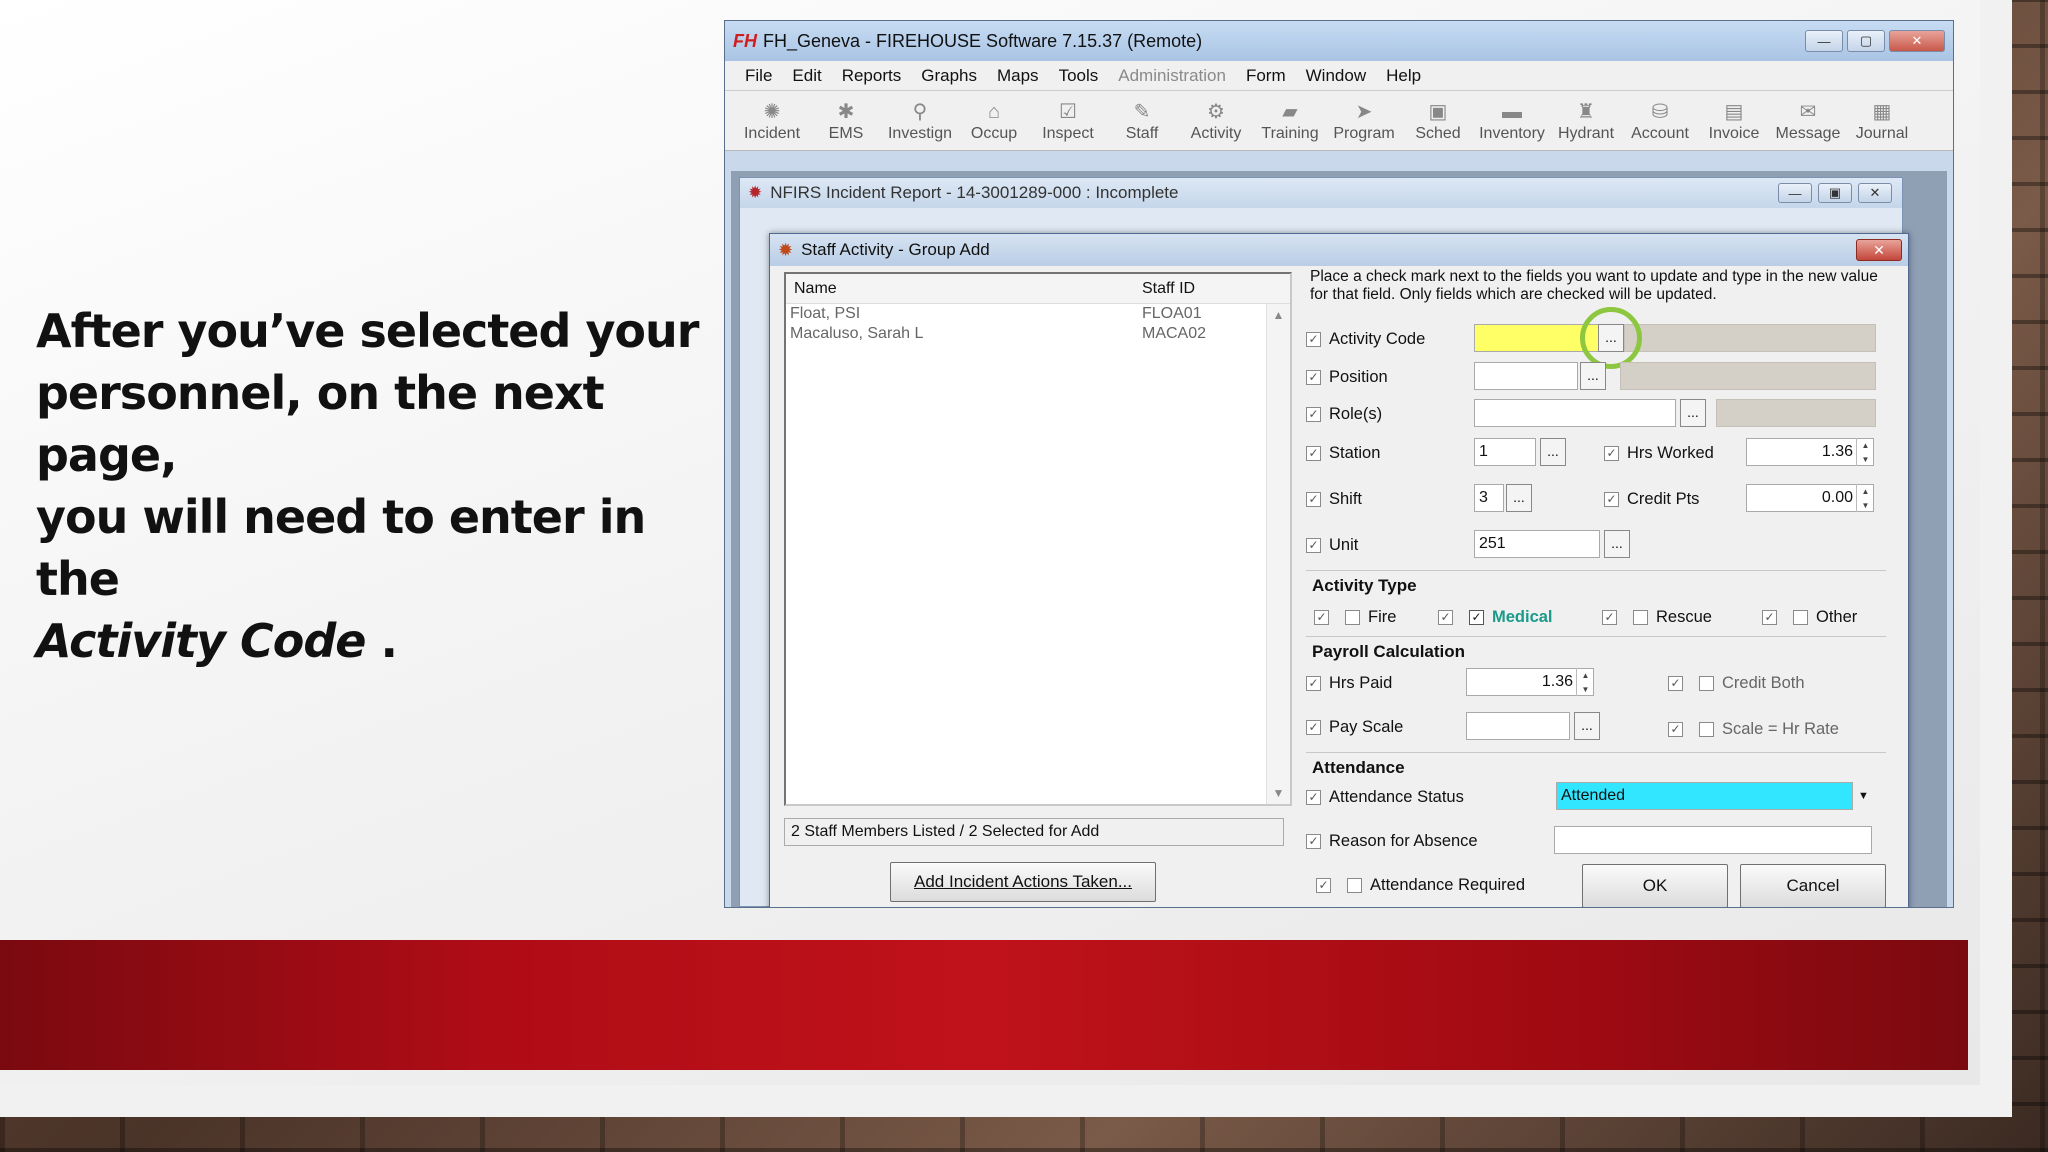 The width and height of the screenshot is (2048, 1152). What do you see at coordinates (1266, 76) in the screenshot?
I see `menu-form: Form` at bounding box center [1266, 76].